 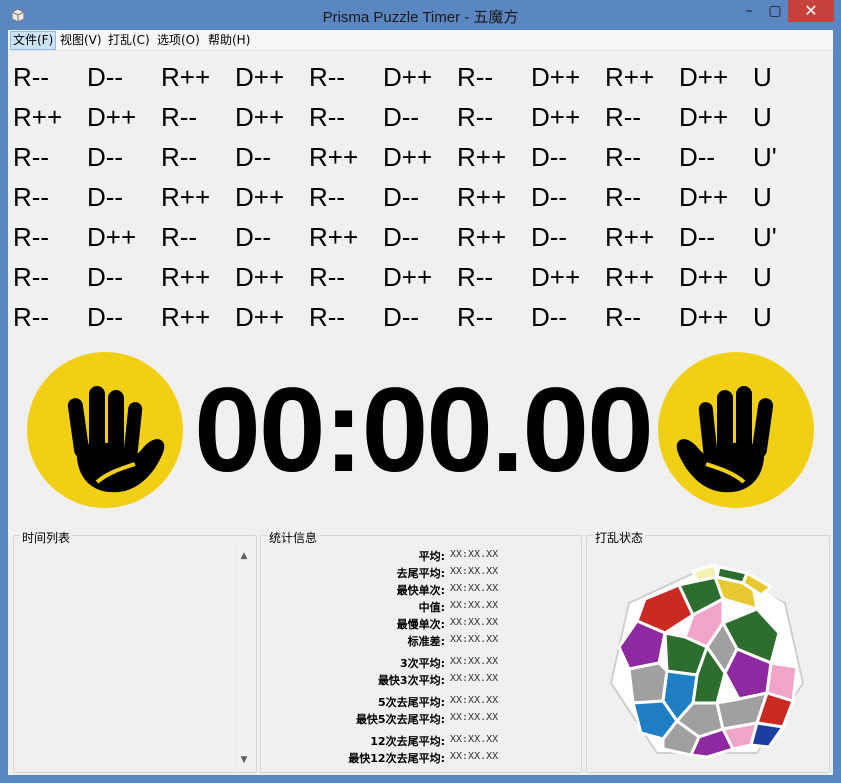 I want to click on stat-row: 标准差: XX:XX.XX, so click(x=421, y=641).